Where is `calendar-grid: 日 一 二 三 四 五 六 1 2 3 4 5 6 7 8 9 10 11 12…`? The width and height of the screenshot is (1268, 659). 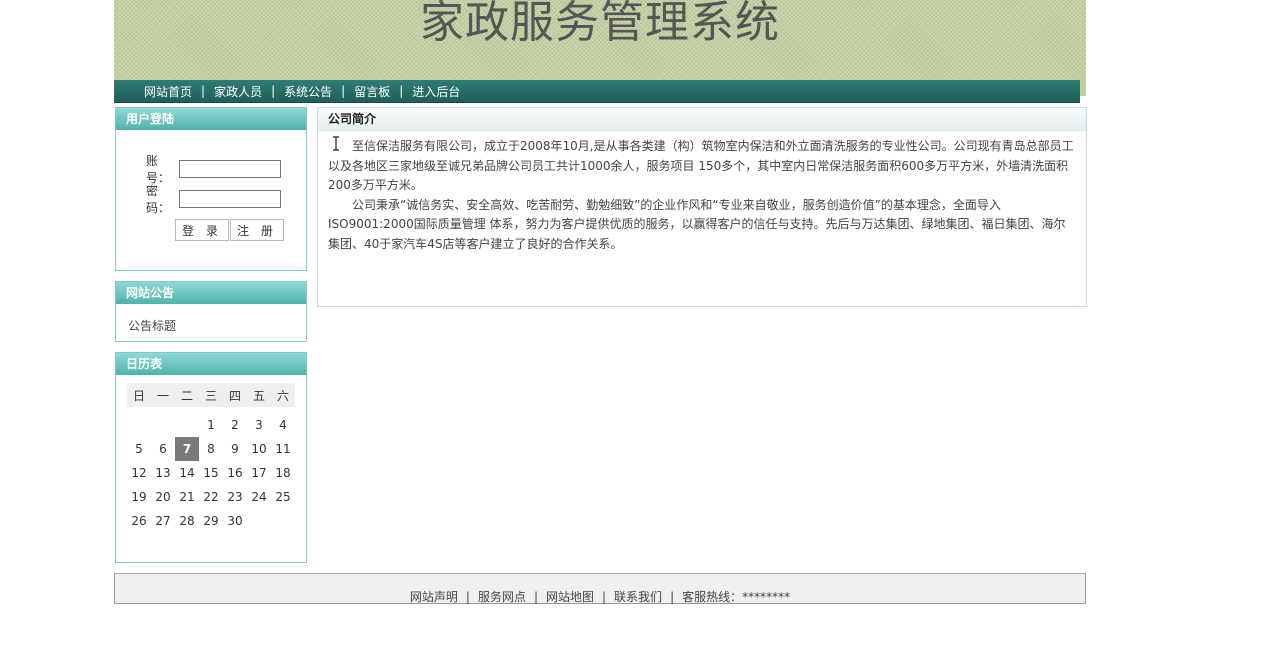
calendar-grid: 日 一 二 三 四 五 六 1 2 3 4 5 6 7 8 9 10 11 12… is located at coordinates (211, 458).